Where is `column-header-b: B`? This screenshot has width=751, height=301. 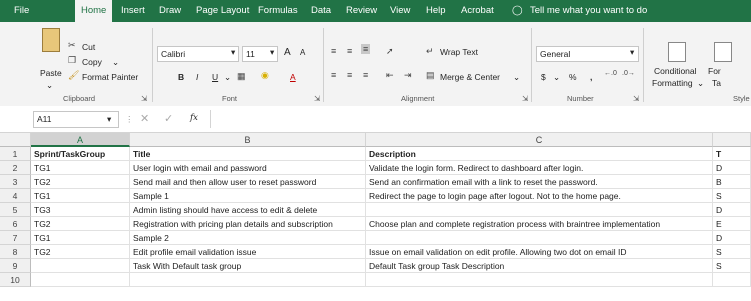
column-header-b: B is located at coordinates (248, 140).